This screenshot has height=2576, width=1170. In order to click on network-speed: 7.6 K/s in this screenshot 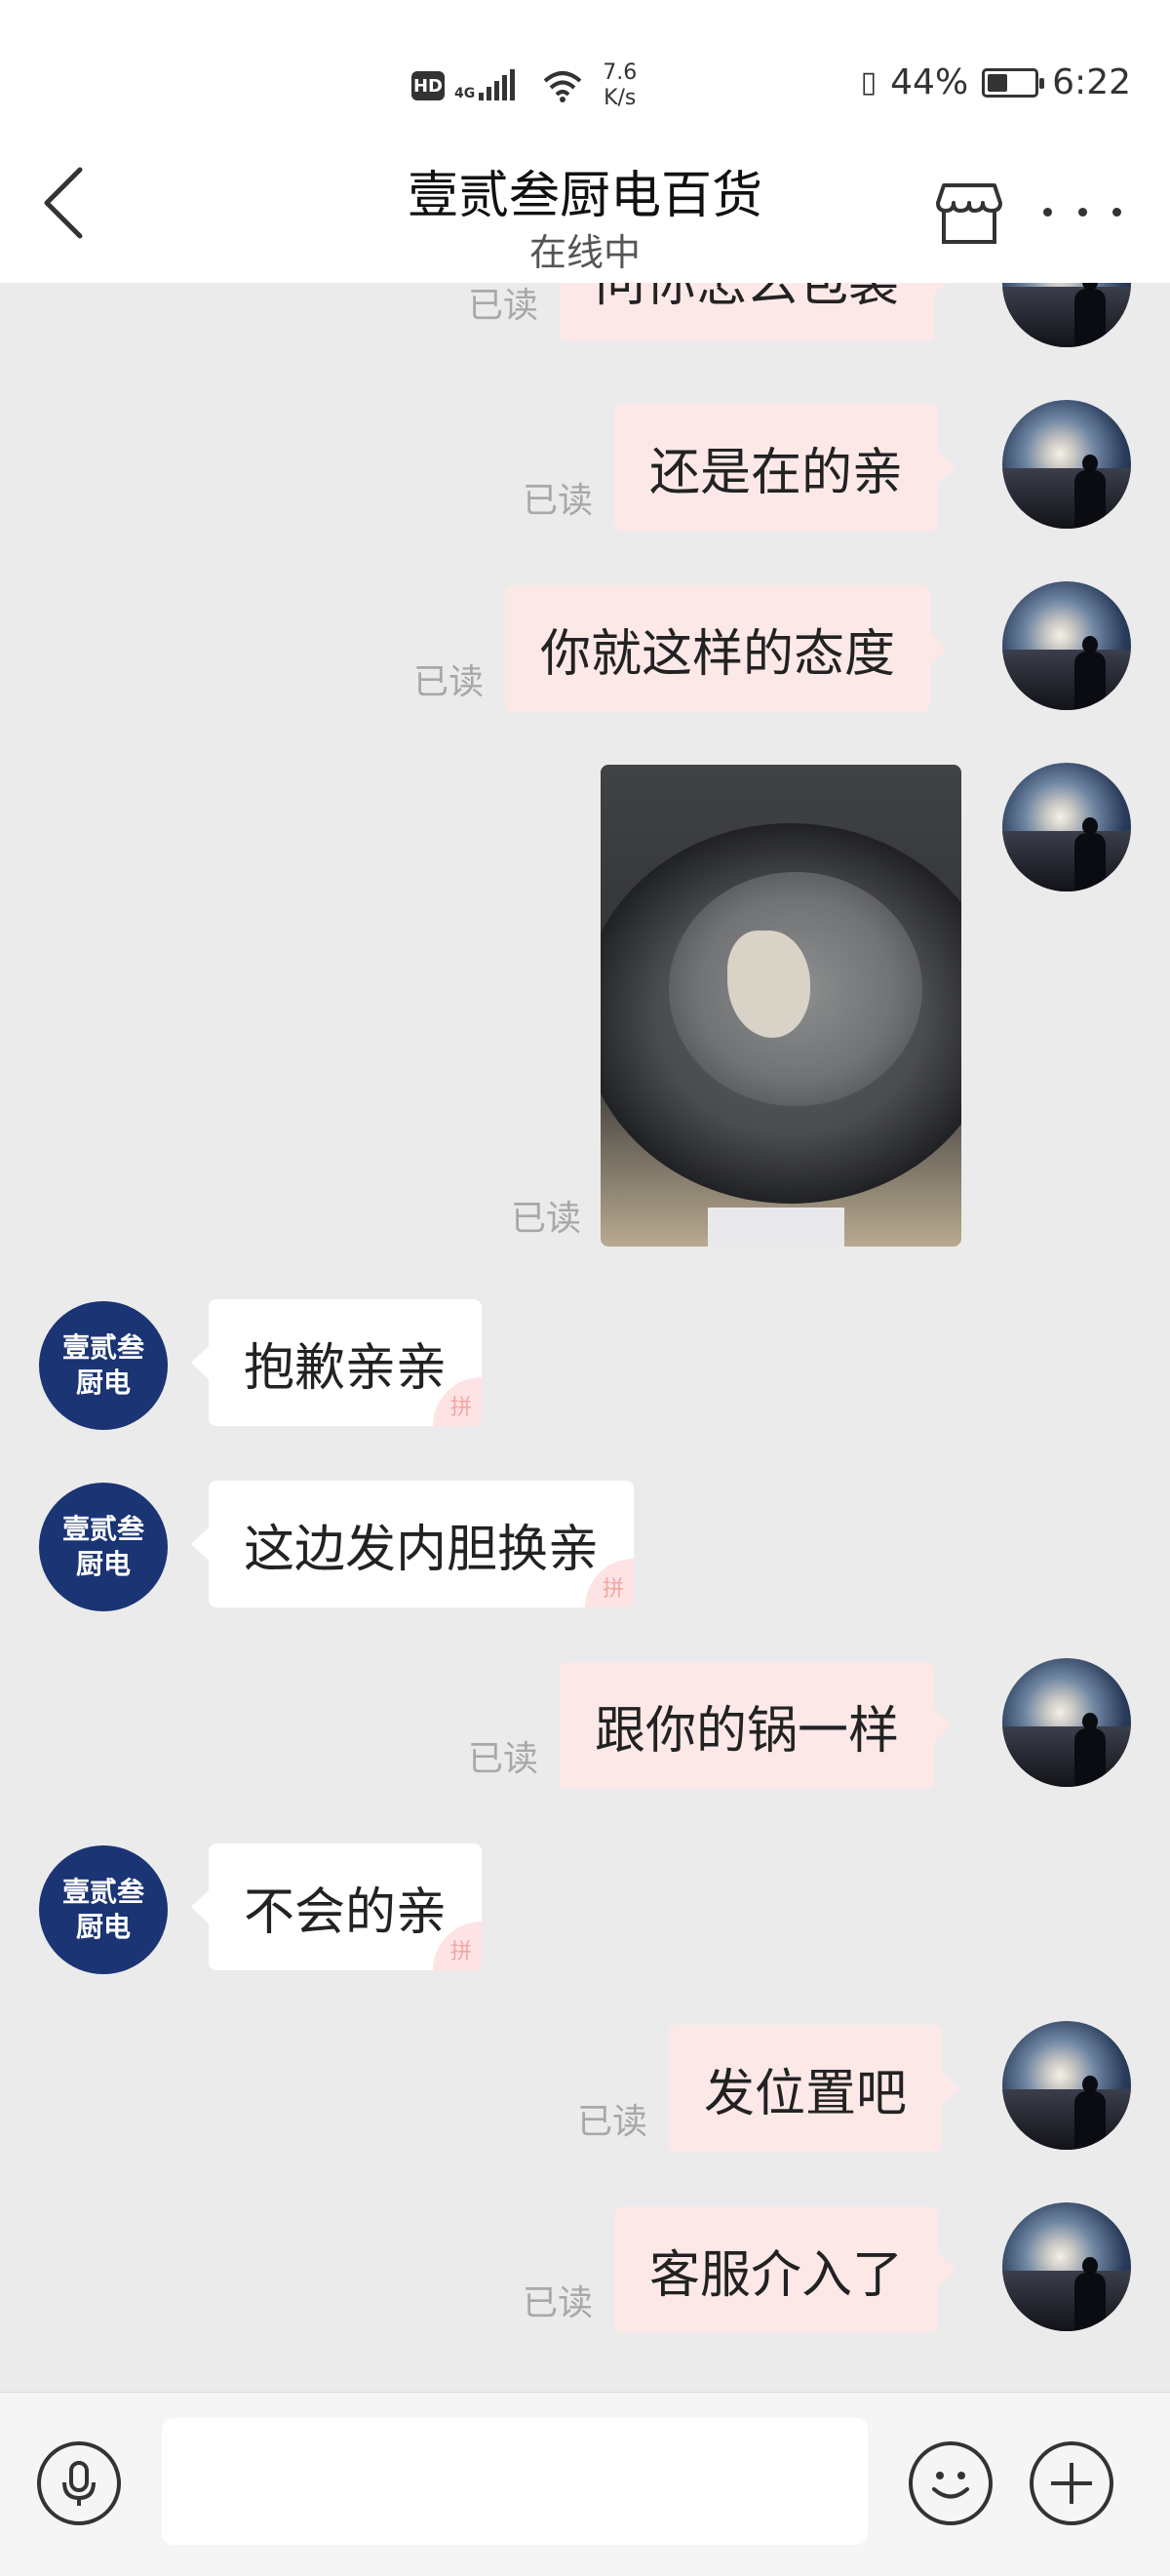, I will do `click(620, 85)`.